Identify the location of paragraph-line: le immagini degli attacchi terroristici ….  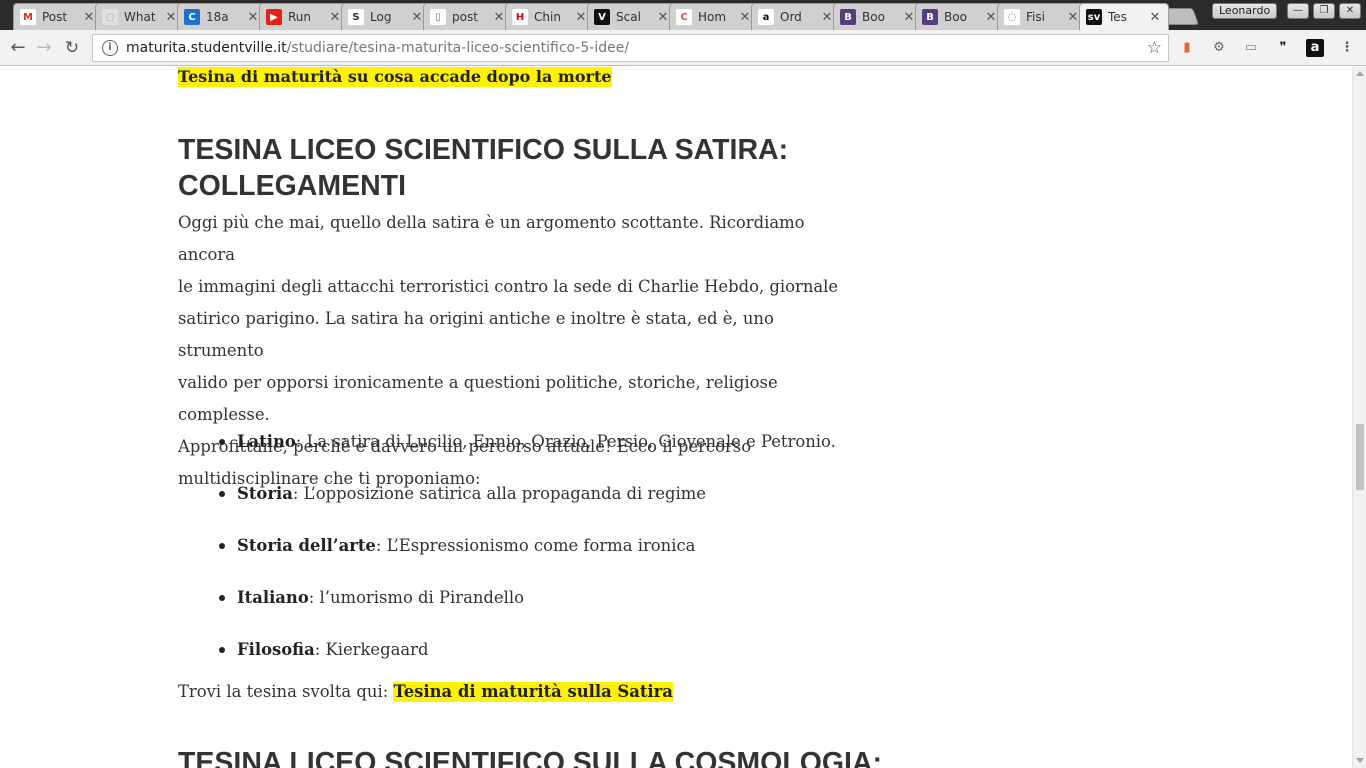
(508, 286).